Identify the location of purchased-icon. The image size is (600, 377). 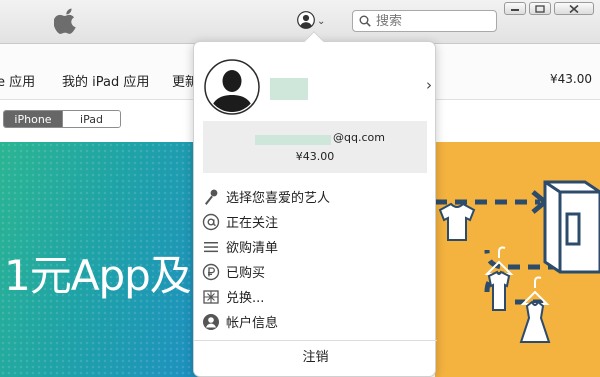
(211, 271).